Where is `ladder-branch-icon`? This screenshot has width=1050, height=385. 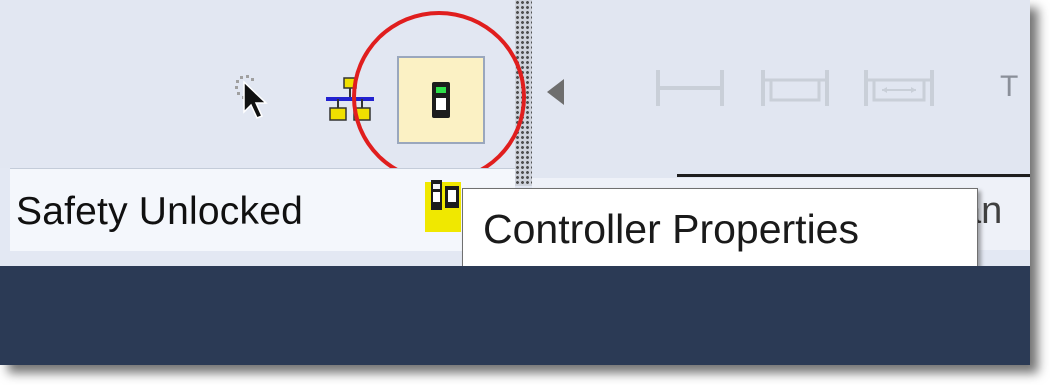 ladder-branch-icon is located at coordinates (795, 88).